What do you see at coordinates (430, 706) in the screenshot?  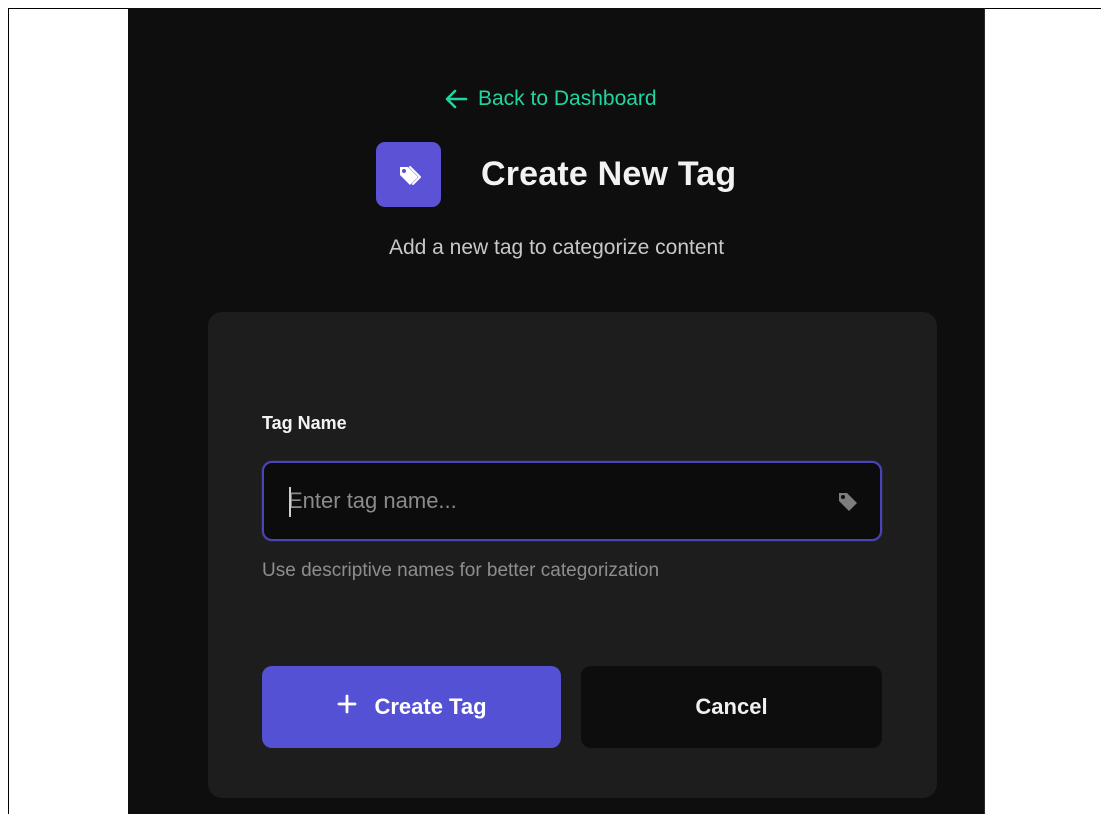 I see `create-tag-label: Create Tag` at bounding box center [430, 706].